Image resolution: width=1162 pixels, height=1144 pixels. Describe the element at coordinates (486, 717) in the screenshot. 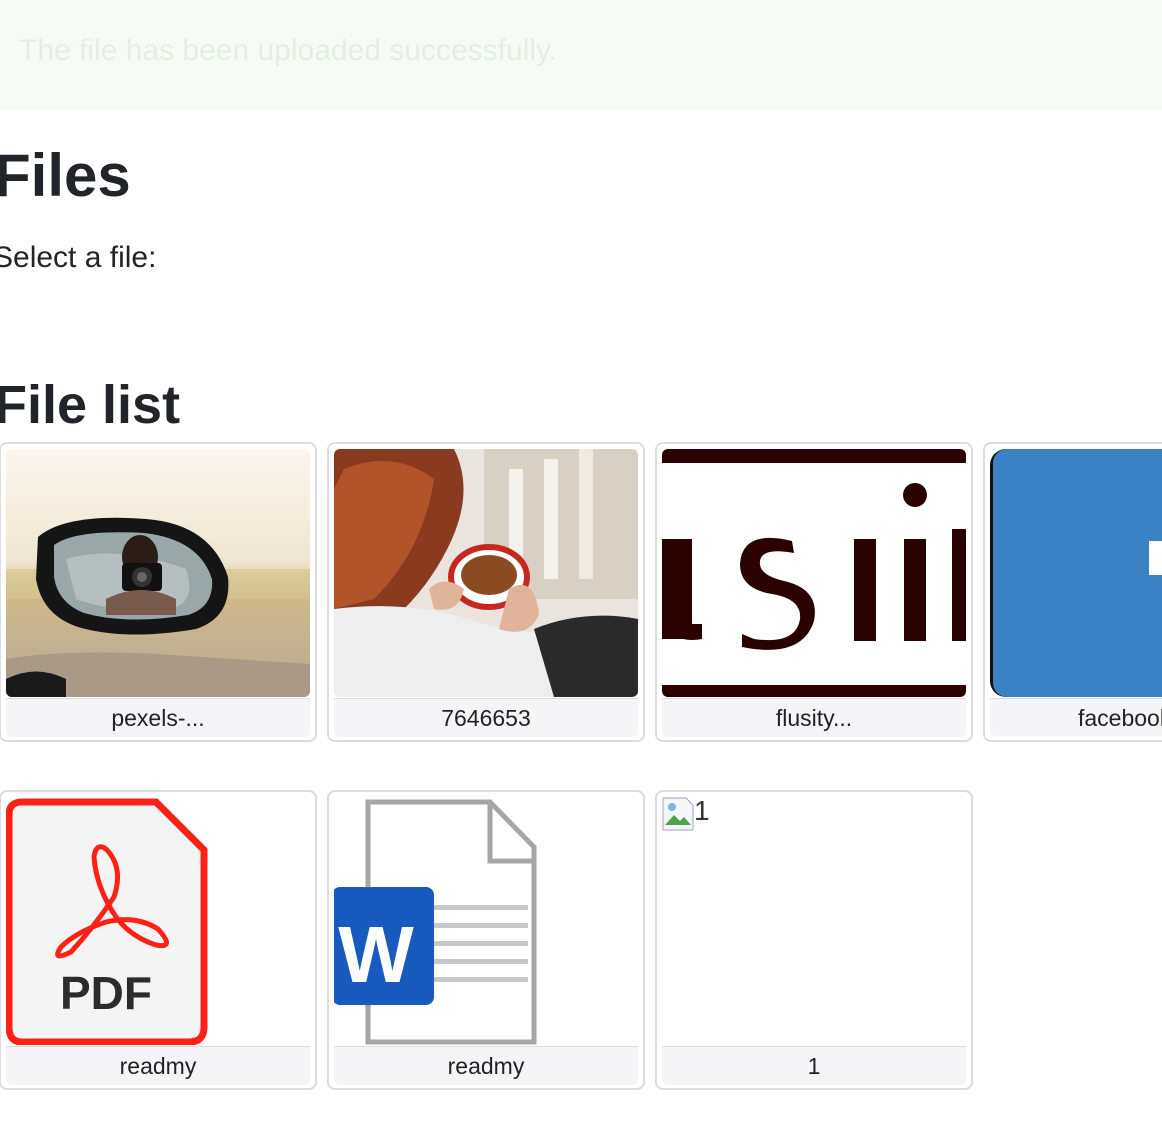

I see `file-name: 7646653` at that location.